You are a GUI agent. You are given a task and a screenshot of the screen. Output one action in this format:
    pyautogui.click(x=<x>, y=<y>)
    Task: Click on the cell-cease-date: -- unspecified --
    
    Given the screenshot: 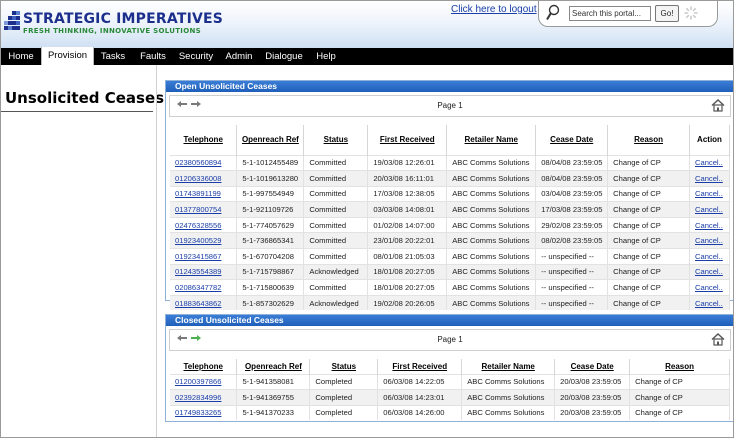 What is the action you would take?
    pyautogui.click(x=572, y=271)
    